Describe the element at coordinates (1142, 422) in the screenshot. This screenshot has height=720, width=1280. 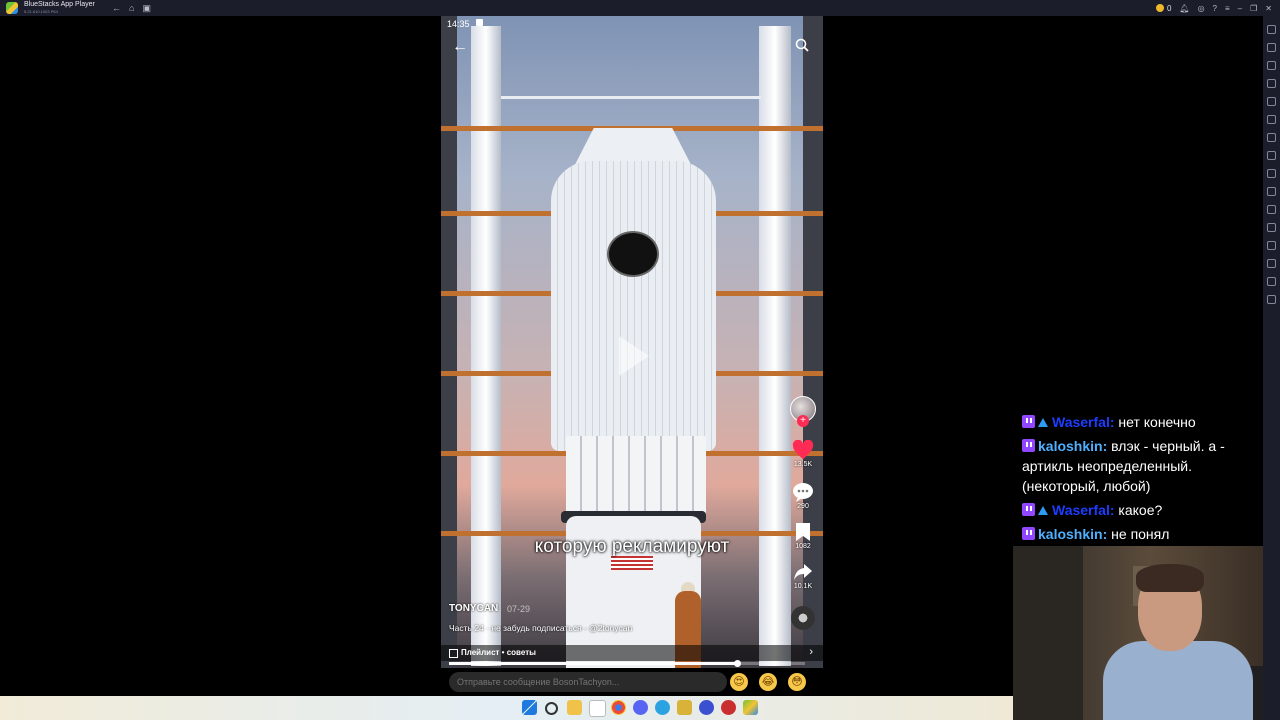
I see `chat-message: Waserfal: нет конечно` at that location.